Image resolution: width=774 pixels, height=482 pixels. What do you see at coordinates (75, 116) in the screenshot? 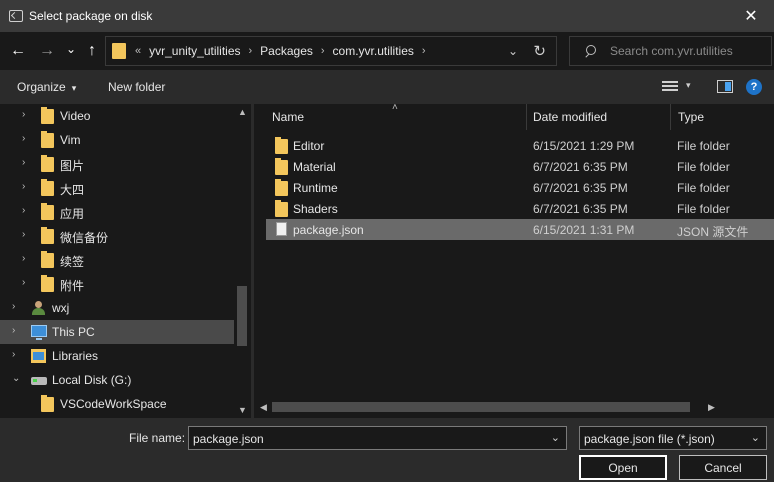
I see `tree-item-label: Video` at bounding box center [75, 116].